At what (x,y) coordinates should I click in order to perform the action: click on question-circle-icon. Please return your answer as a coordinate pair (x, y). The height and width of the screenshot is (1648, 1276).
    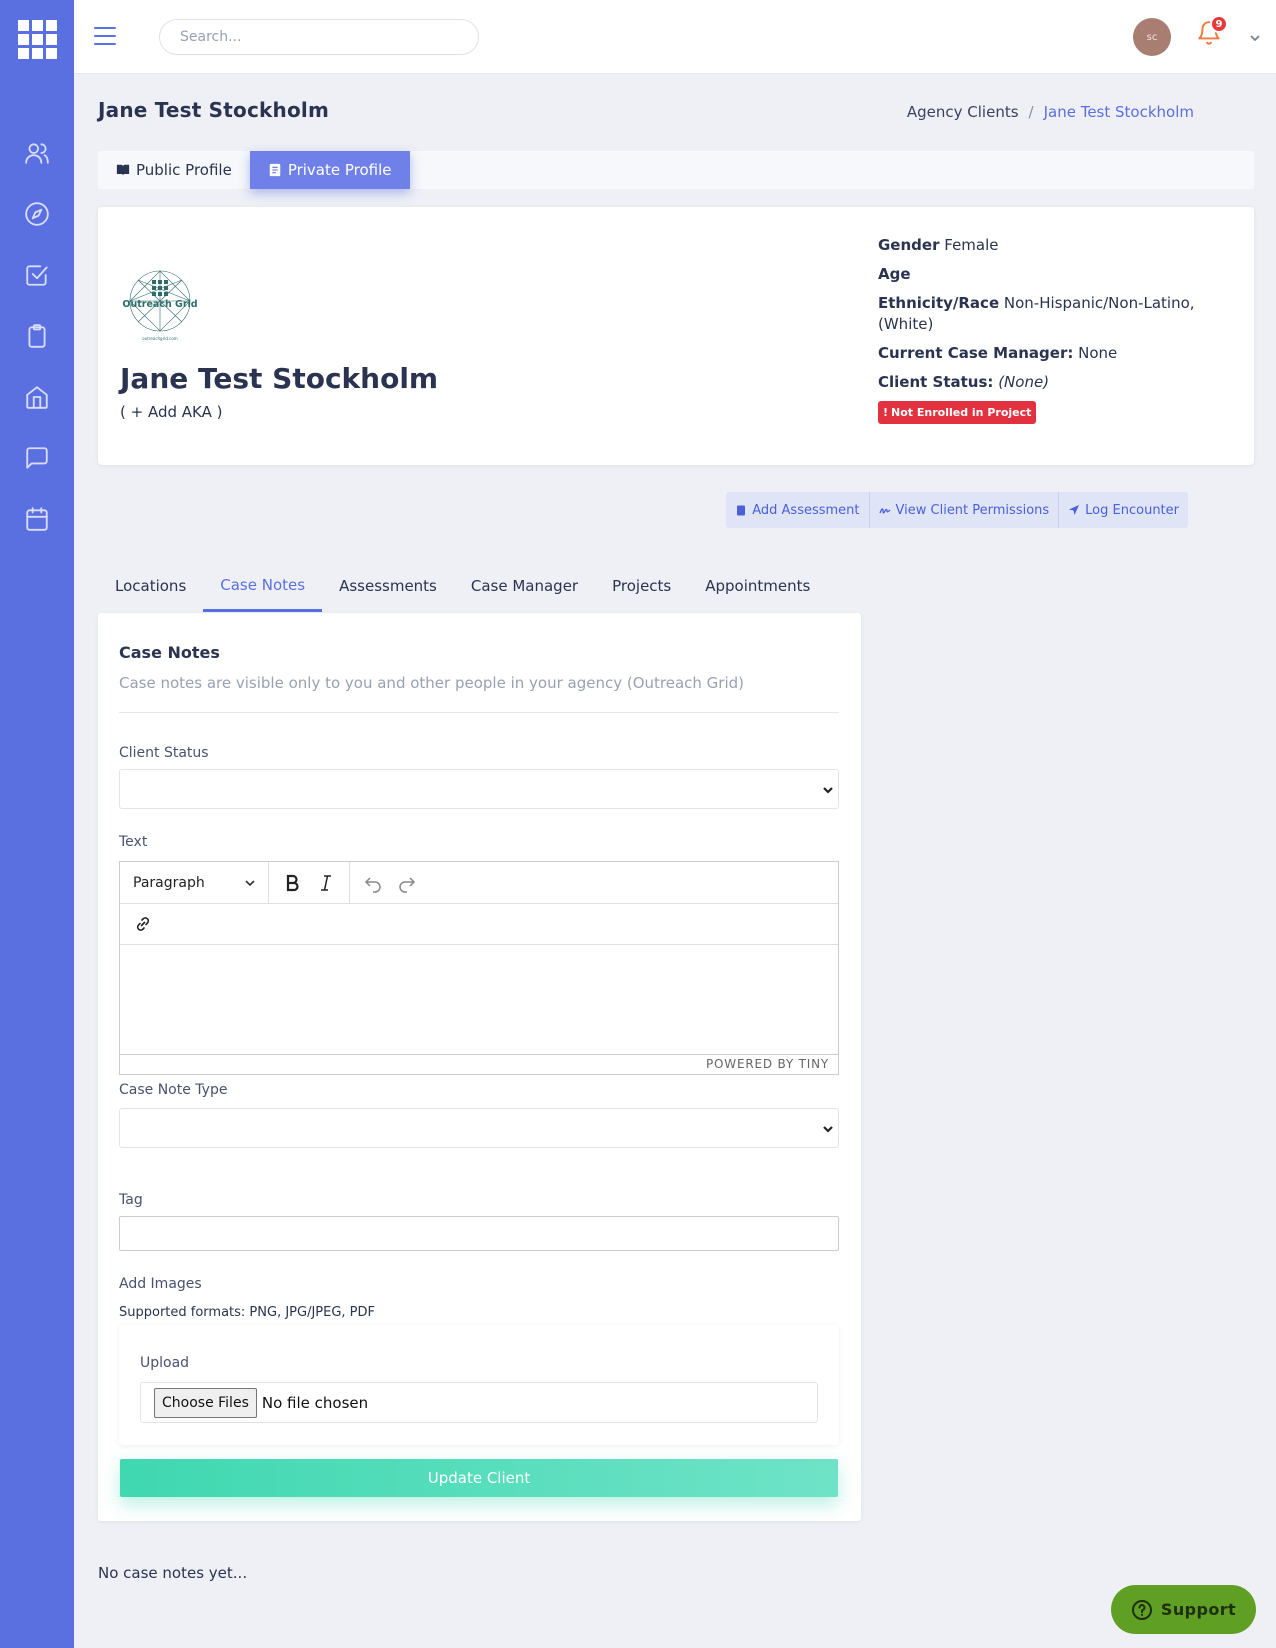
    Looking at the image, I should click on (1141, 1609).